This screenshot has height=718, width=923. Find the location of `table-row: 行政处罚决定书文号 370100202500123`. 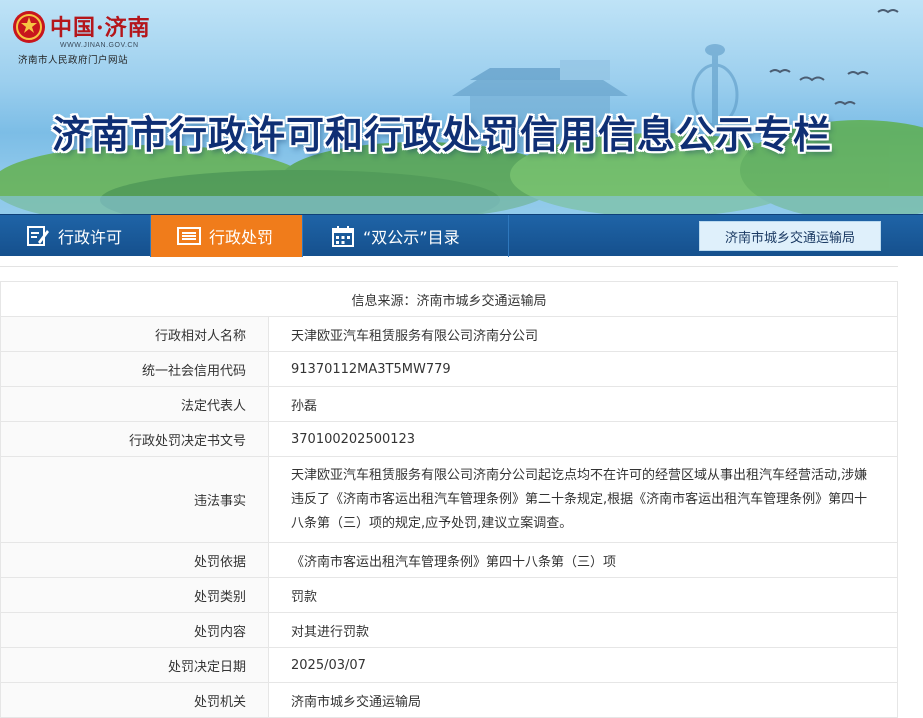

table-row: 行政处罚决定书文号 370100202500123 is located at coordinates (449, 439).